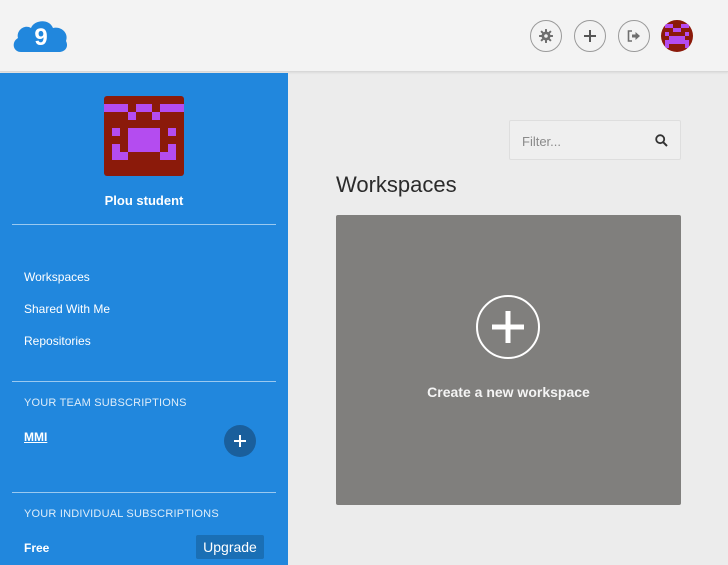  Describe the element at coordinates (396, 184) in the screenshot. I see `page-title: Workspaces` at that location.